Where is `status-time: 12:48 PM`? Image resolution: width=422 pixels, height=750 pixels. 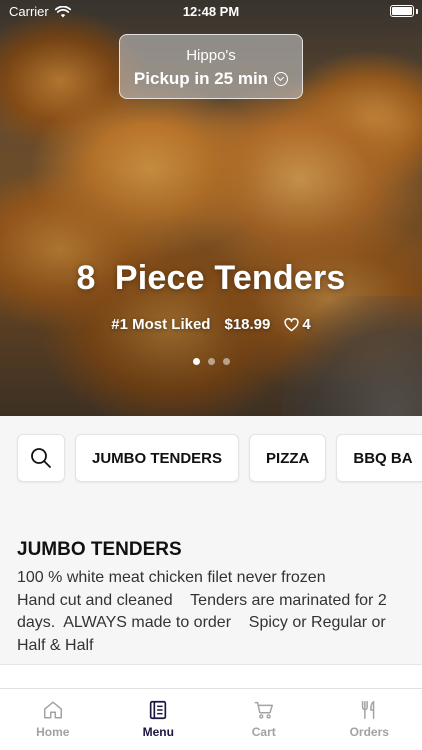
status-time: 12:48 PM is located at coordinates (211, 11).